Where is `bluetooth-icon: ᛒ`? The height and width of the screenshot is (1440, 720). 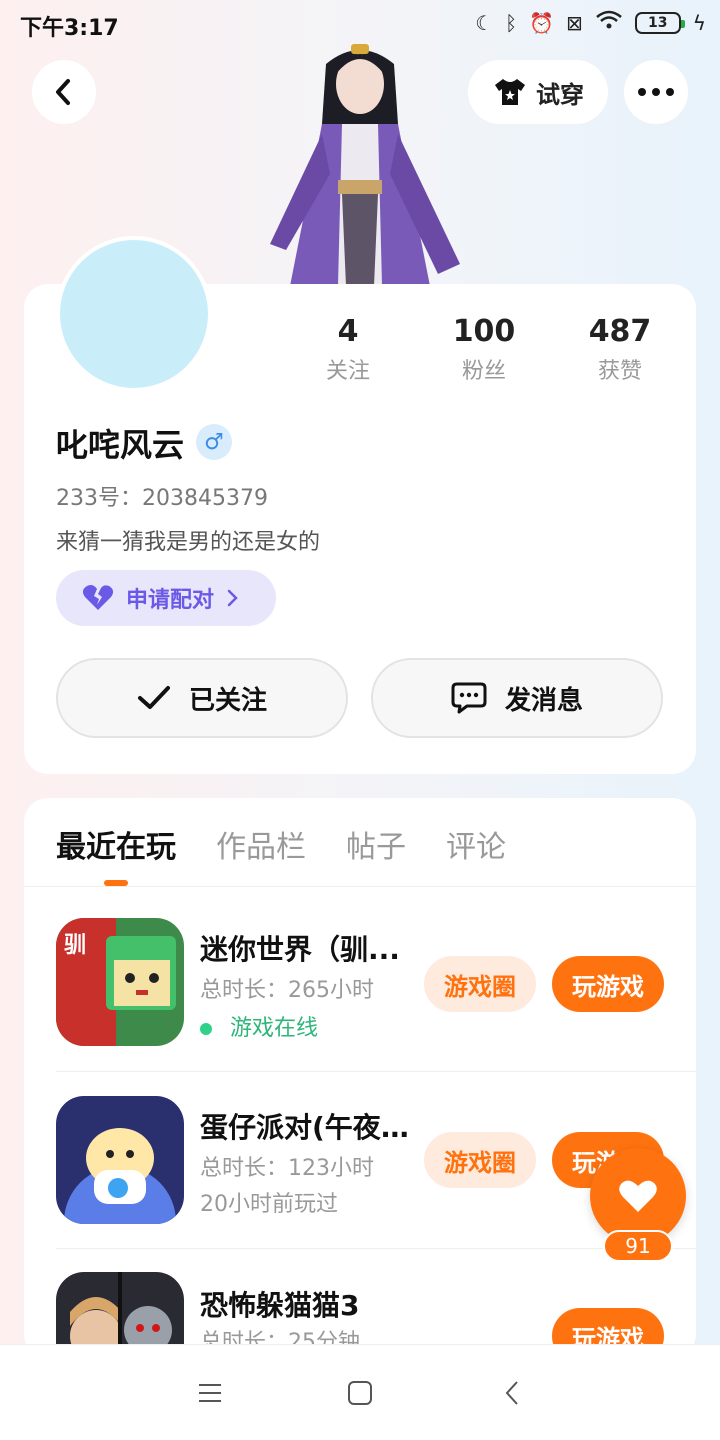
bluetooth-icon: ᛒ is located at coordinates (511, 22).